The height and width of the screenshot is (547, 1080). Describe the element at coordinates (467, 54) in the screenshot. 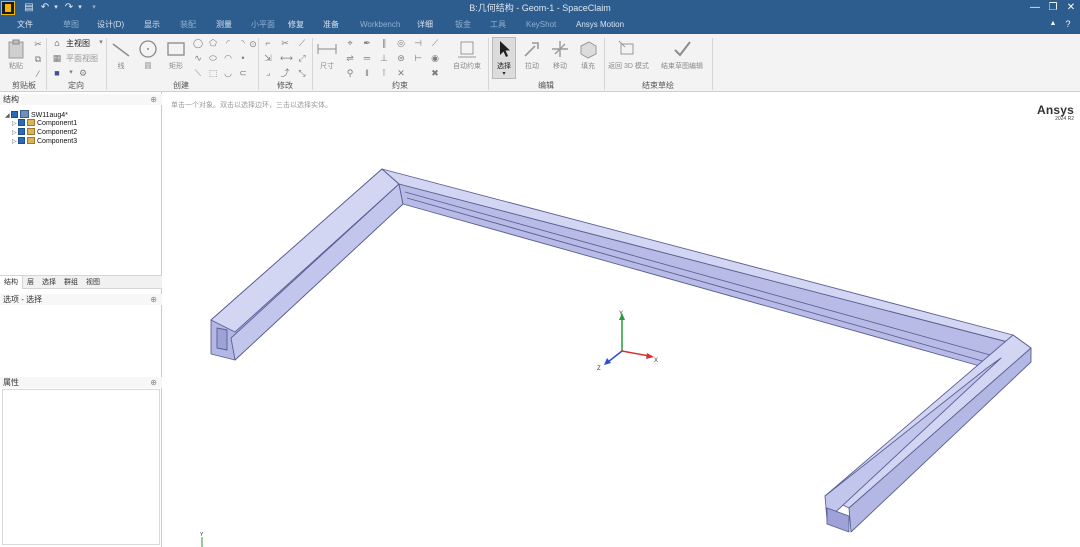

I see `auto-constrain-button: 自动约束` at that location.